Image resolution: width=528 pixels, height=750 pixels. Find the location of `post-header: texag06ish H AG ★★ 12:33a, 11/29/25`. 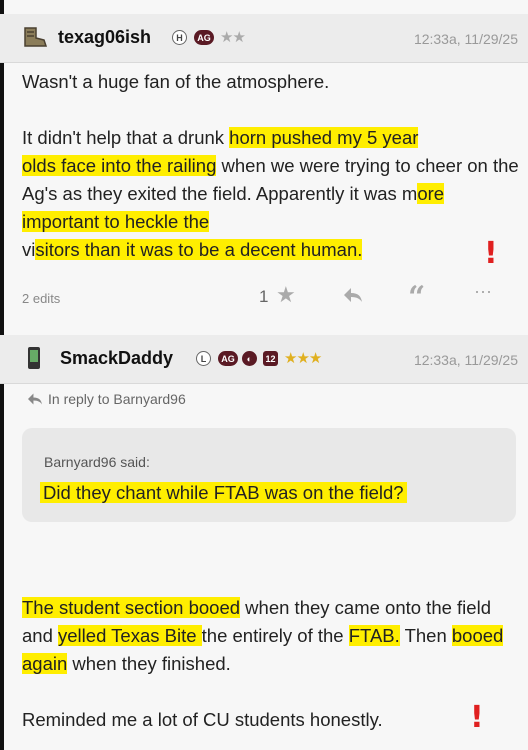

post-header: texag06ish H AG ★★ 12:33a, 11/29/25 is located at coordinates (264, 38).